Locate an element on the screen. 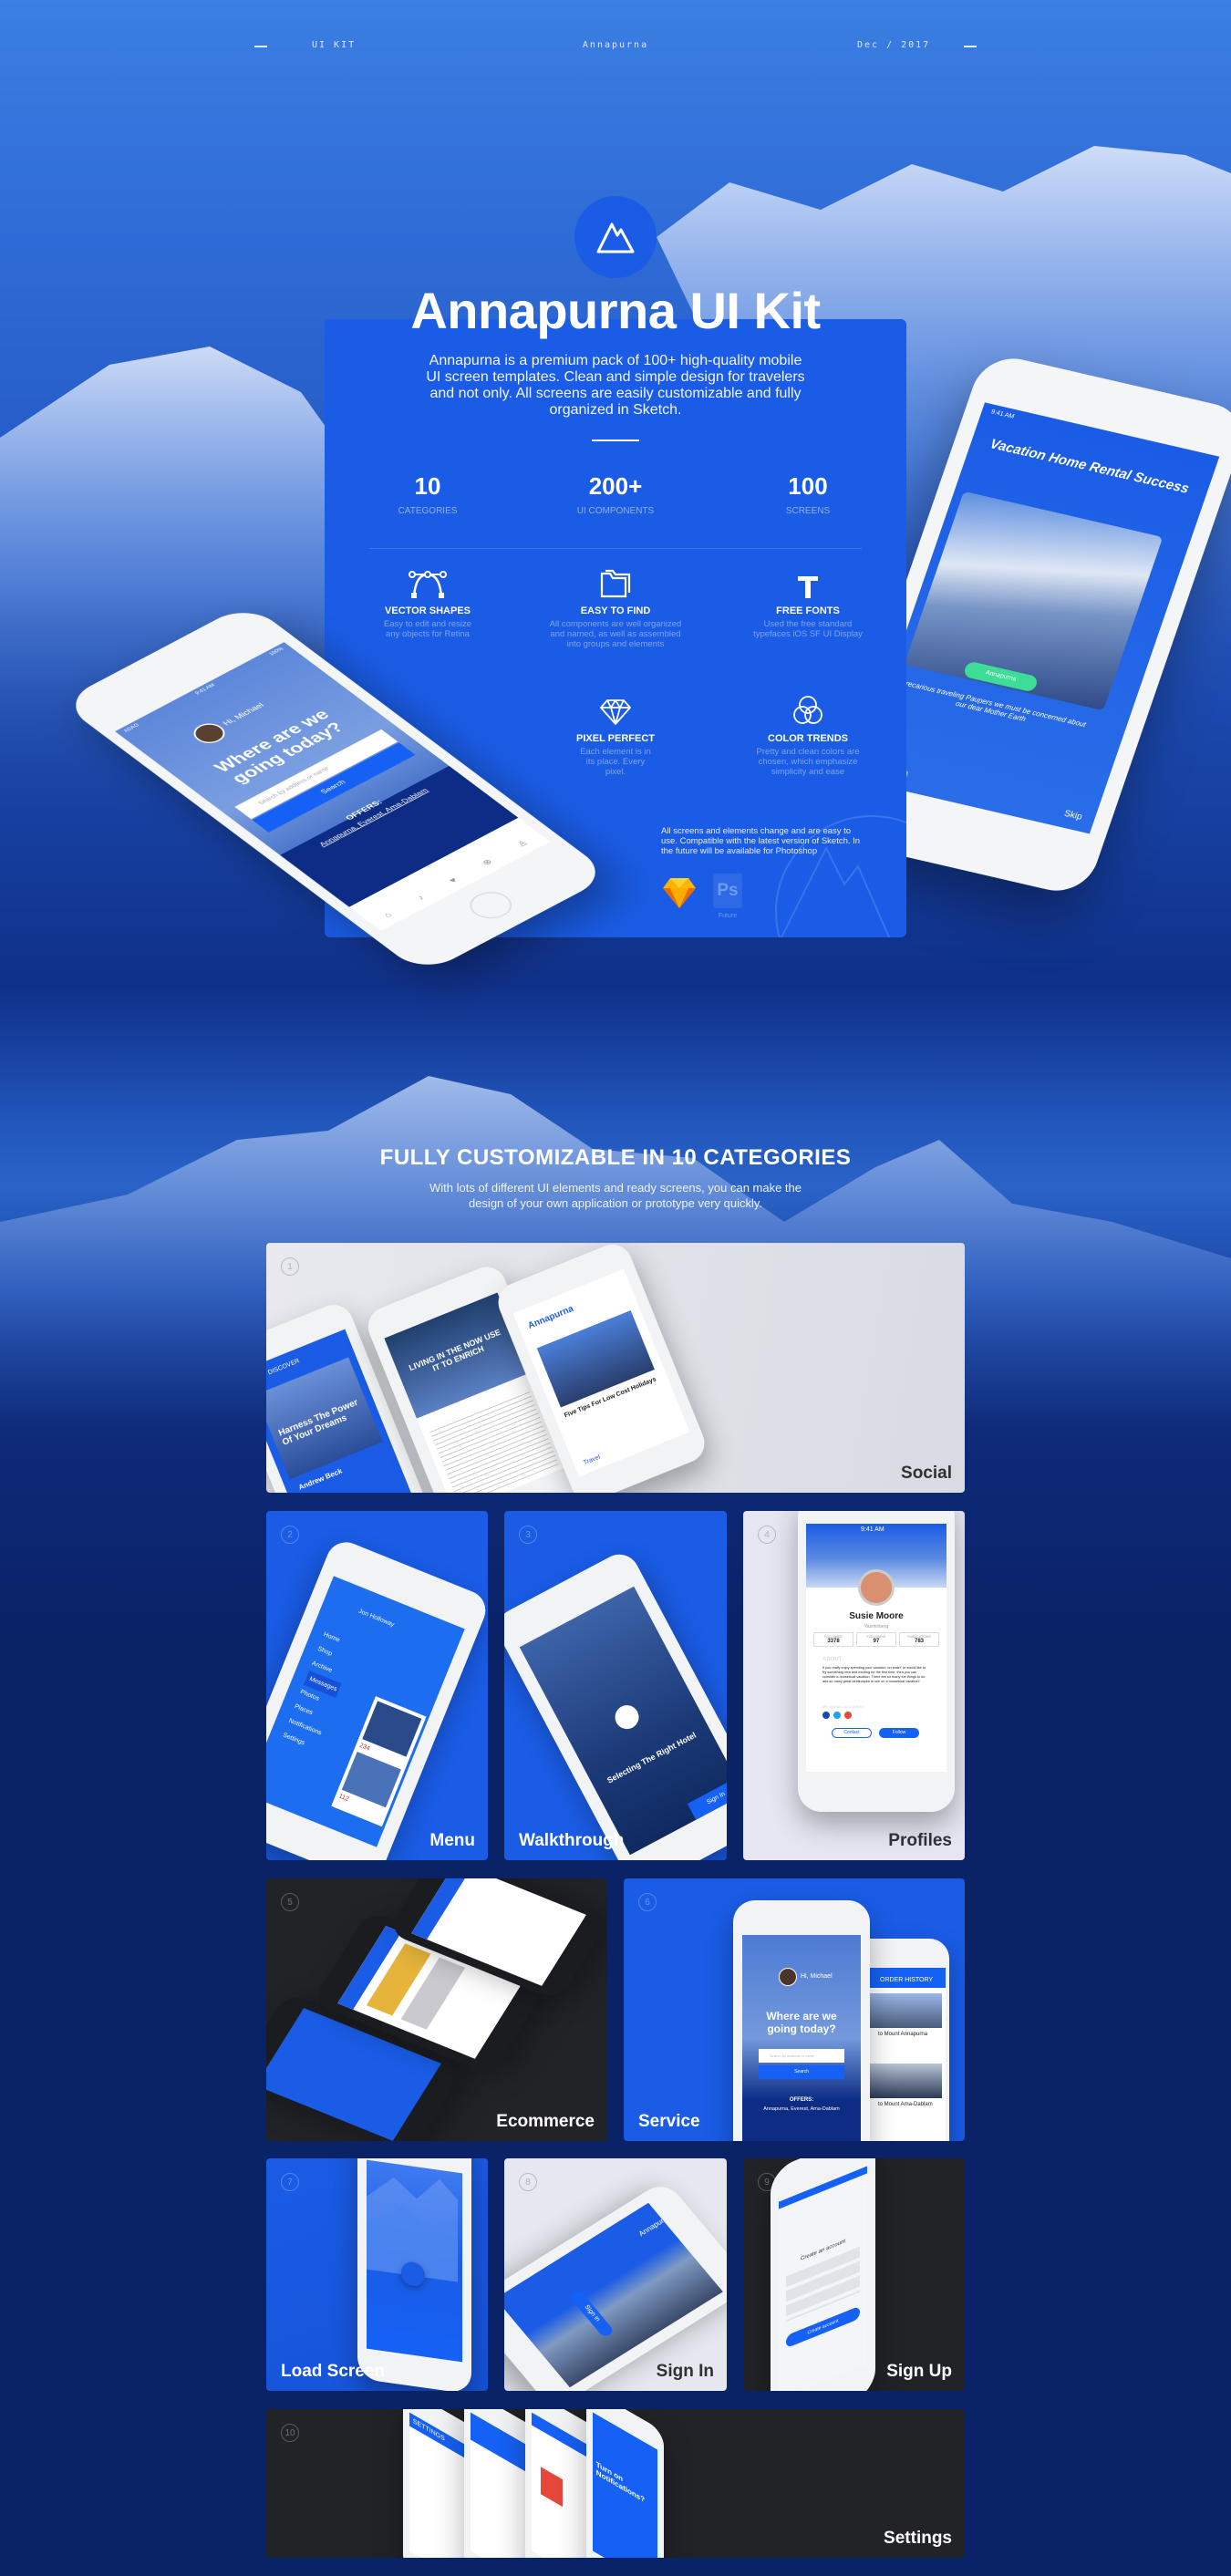 This screenshot has width=1231, height=2576. screen-text: Jon Holloway is located at coordinates (376, 1618).